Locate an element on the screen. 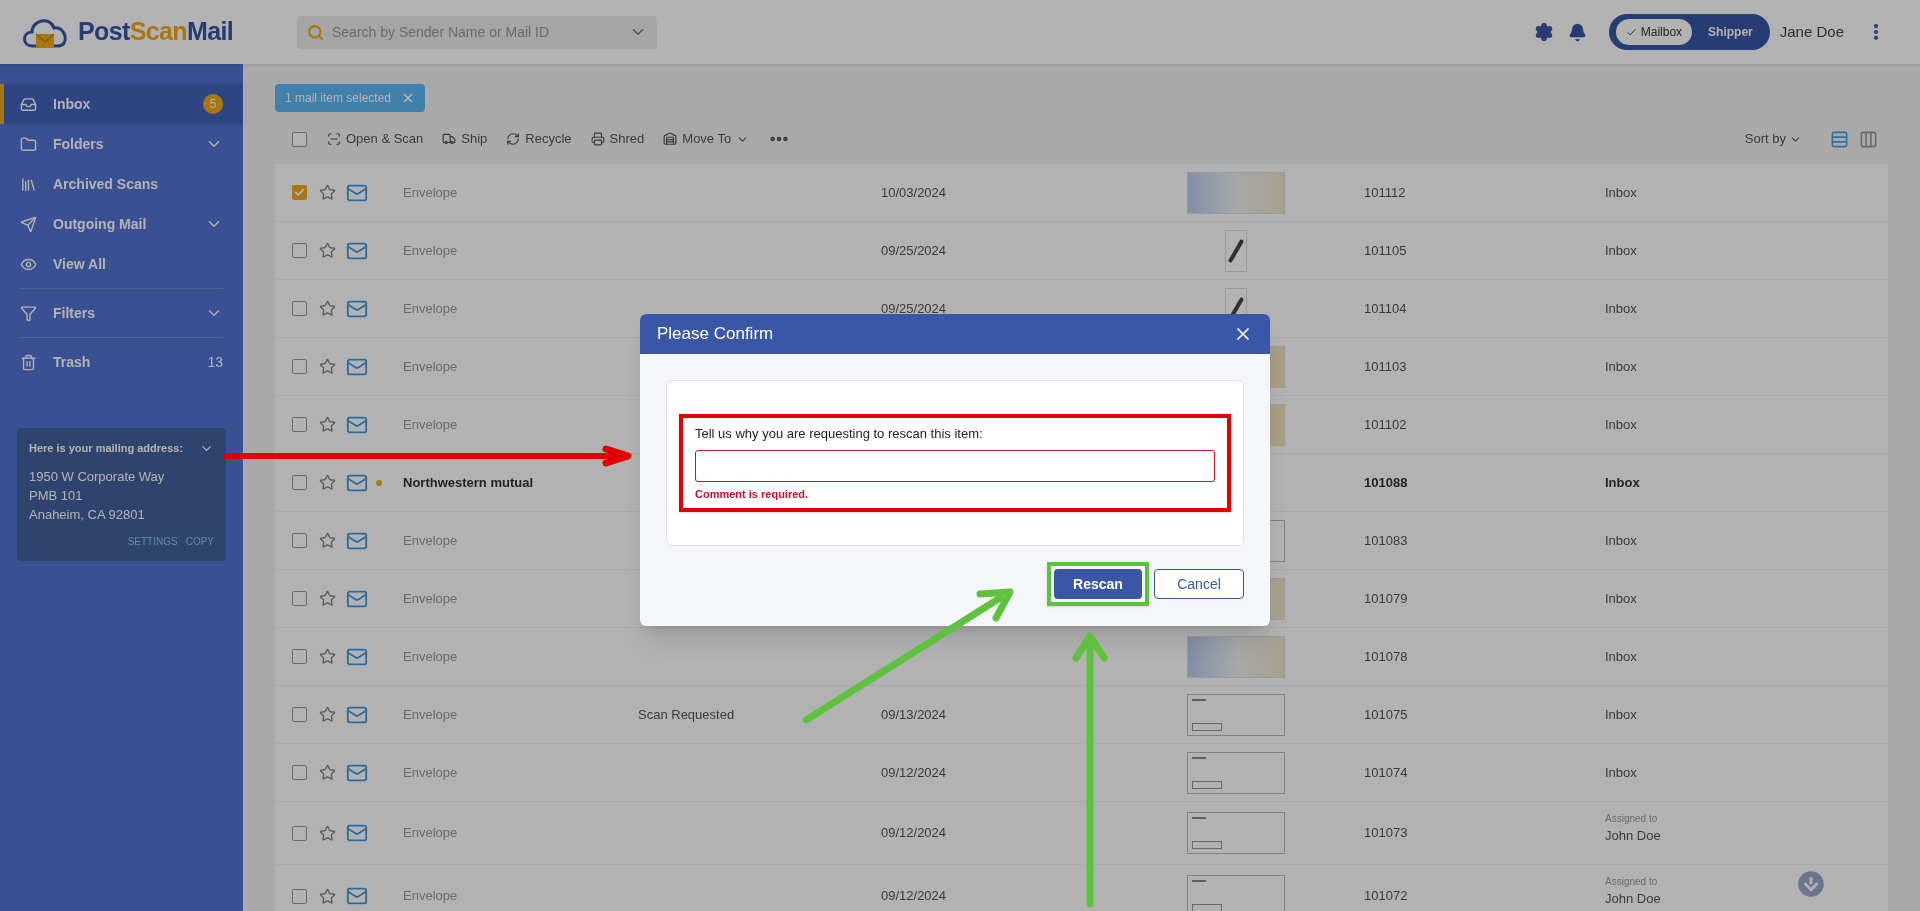 The width and height of the screenshot is (1920, 911). mail-id: 101074 is located at coordinates (1386, 772).